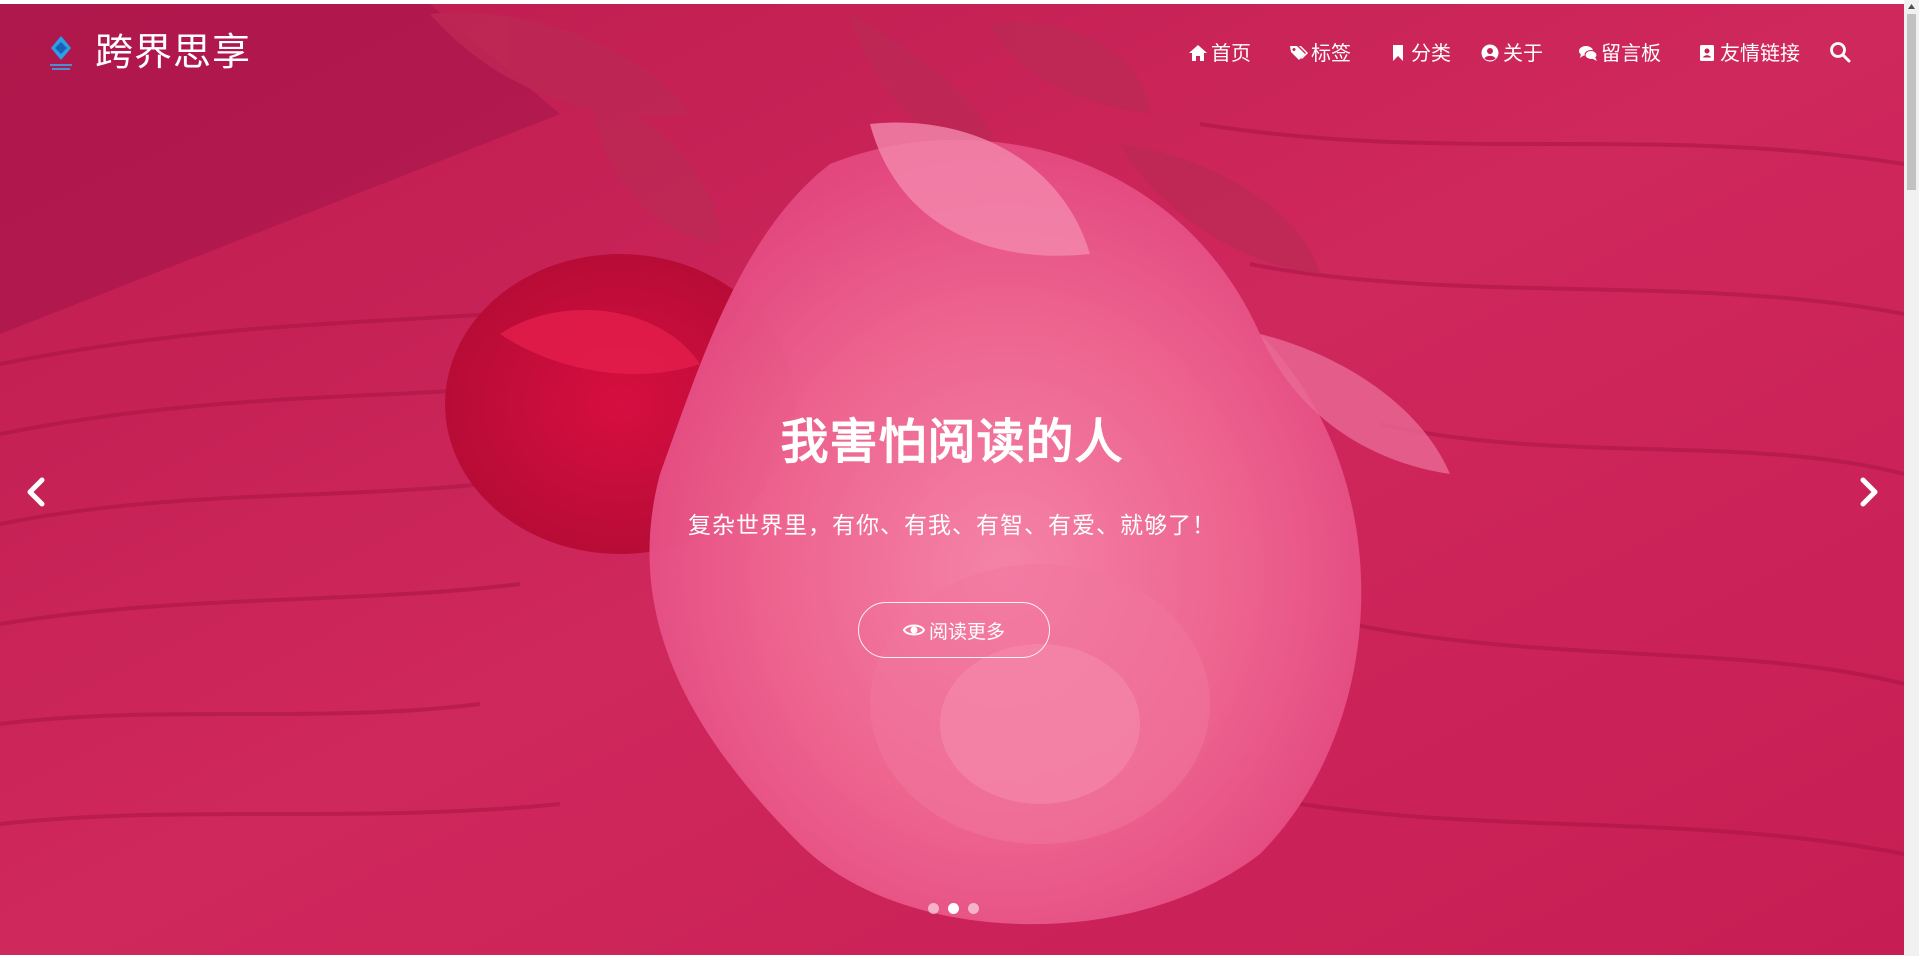 Image resolution: width=1919 pixels, height=956 pixels. I want to click on hero-subtitle: 复杂世界里，有你、有我、有智、有爱、就够了！, so click(952, 526).